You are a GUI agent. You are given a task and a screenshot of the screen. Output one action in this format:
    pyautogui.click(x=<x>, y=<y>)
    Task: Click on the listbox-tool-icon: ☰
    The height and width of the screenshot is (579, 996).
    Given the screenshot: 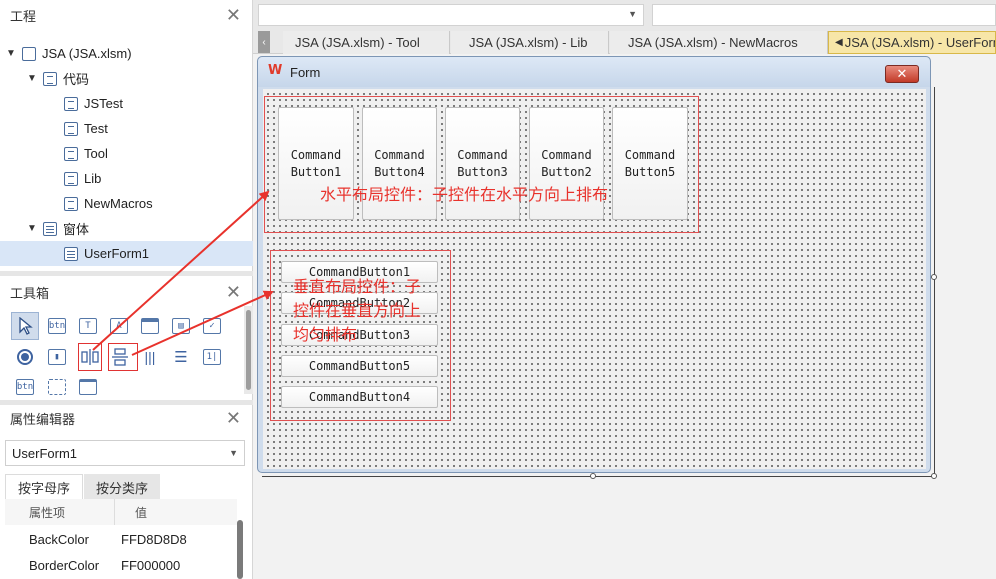 What is the action you would take?
    pyautogui.click(x=181, y=357)
    